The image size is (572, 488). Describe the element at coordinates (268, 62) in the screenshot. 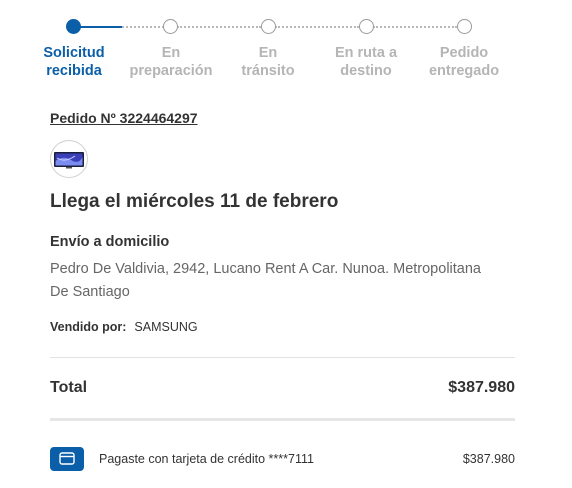

I see `step-label-transit: En tránsito` at that location.